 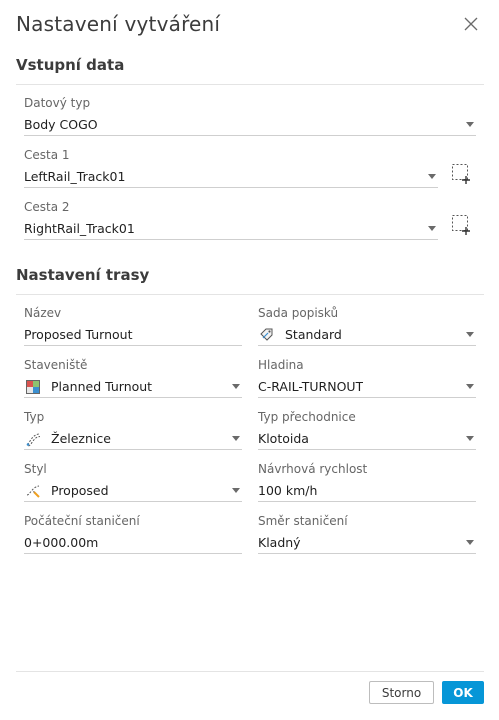 What do you see at coordinates (47, 155) in the screenshot?
I see `path1-label: Cesta 1` at bounding box center [47, 155].